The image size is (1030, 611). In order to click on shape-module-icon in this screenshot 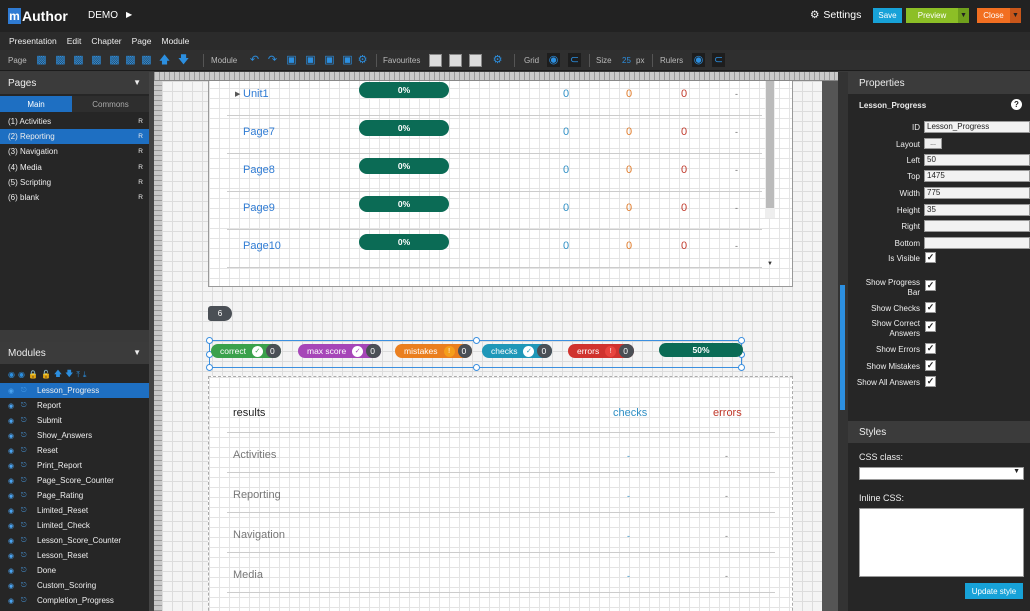, I will do `click(455, 60)`.